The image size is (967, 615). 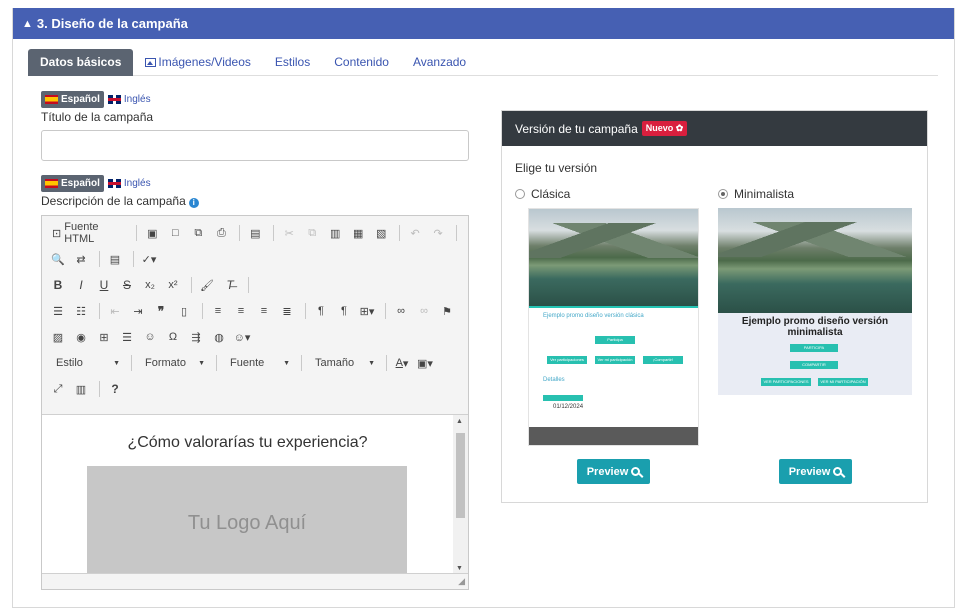 I want to click on bold-icon: B, so click(x=58, y=285).